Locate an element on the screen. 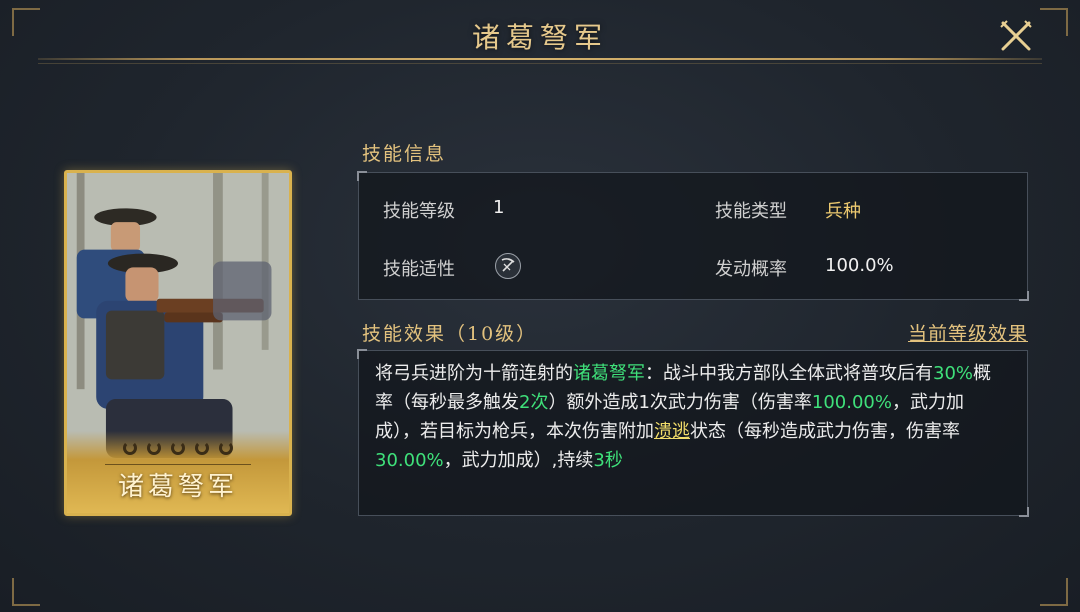  rout-status-link: 溃逃 is located at coordinates (672, 431).